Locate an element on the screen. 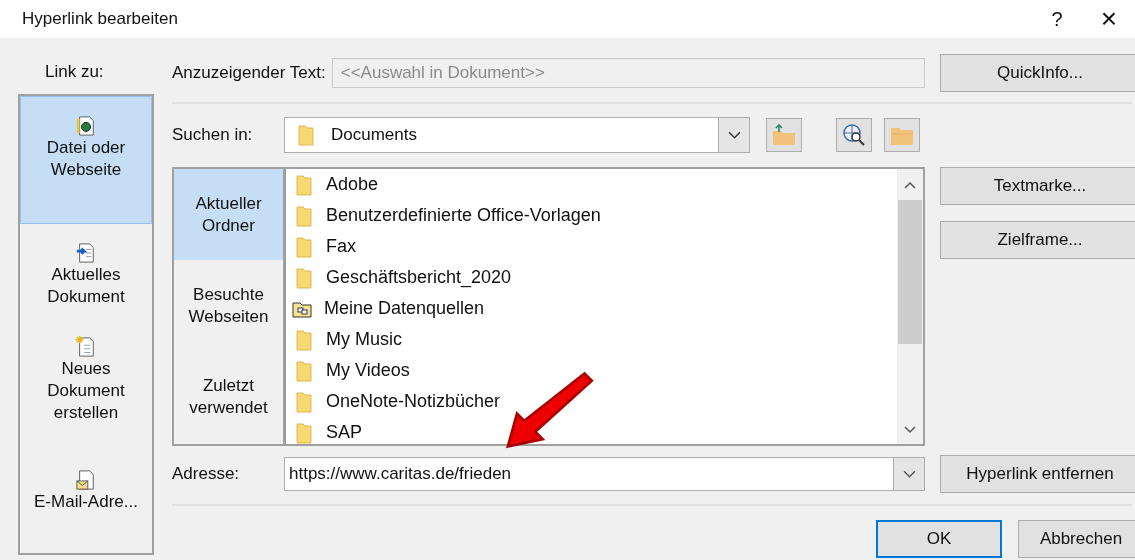 The image size is (1135, 560). look-in-dropdown: Documents is located at coordinates (517, 135).